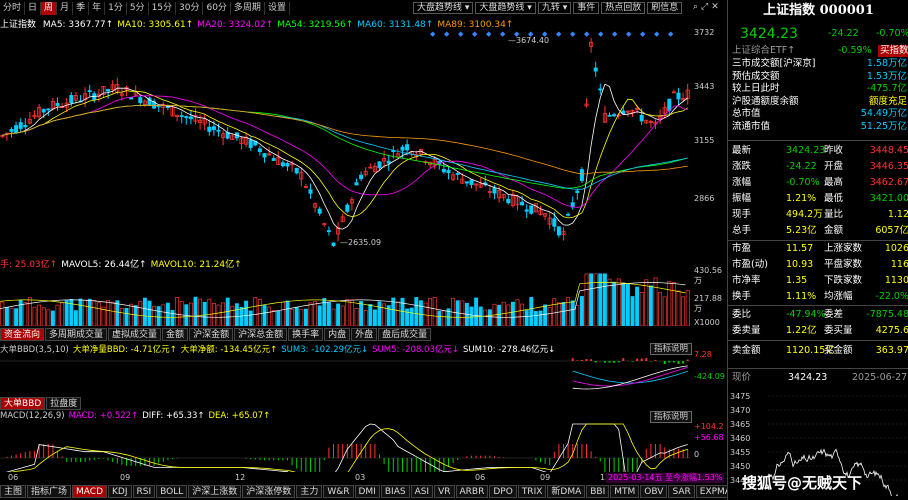 The width and height of the screenshot is (908, 500). I want to click on indicator-tab: 换手率, so click(306, 334).